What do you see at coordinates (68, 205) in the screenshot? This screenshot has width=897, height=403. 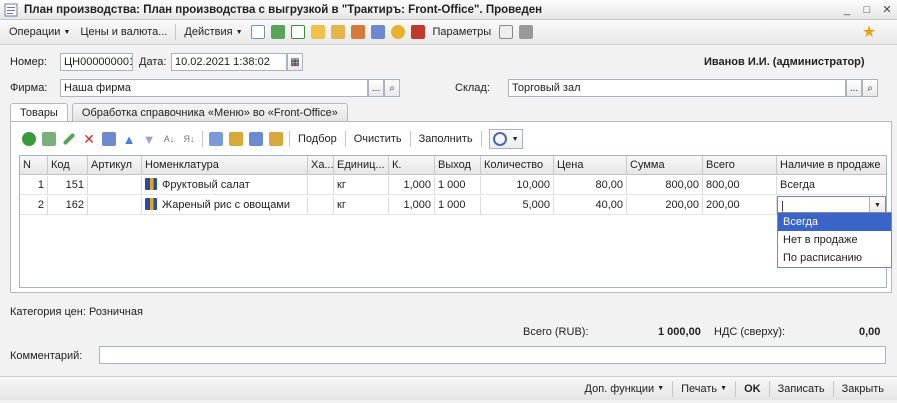 I see `cell-code: 162` at bounding box center [68, 205].